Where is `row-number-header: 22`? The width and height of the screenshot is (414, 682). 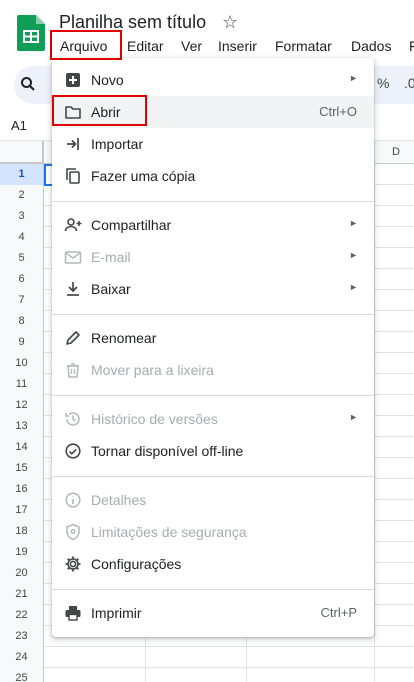 row-number-header: 22 is located at coordinates (22, 615).